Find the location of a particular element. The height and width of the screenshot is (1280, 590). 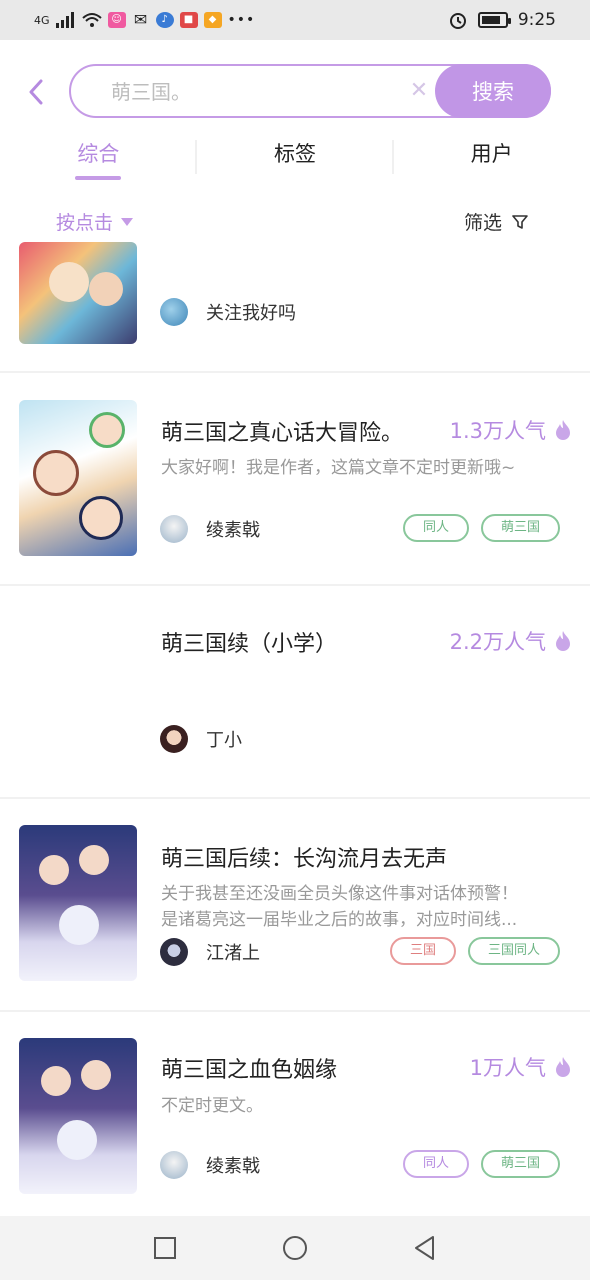

list-item: 关注我好吗 is located at coordinates (295, 307).